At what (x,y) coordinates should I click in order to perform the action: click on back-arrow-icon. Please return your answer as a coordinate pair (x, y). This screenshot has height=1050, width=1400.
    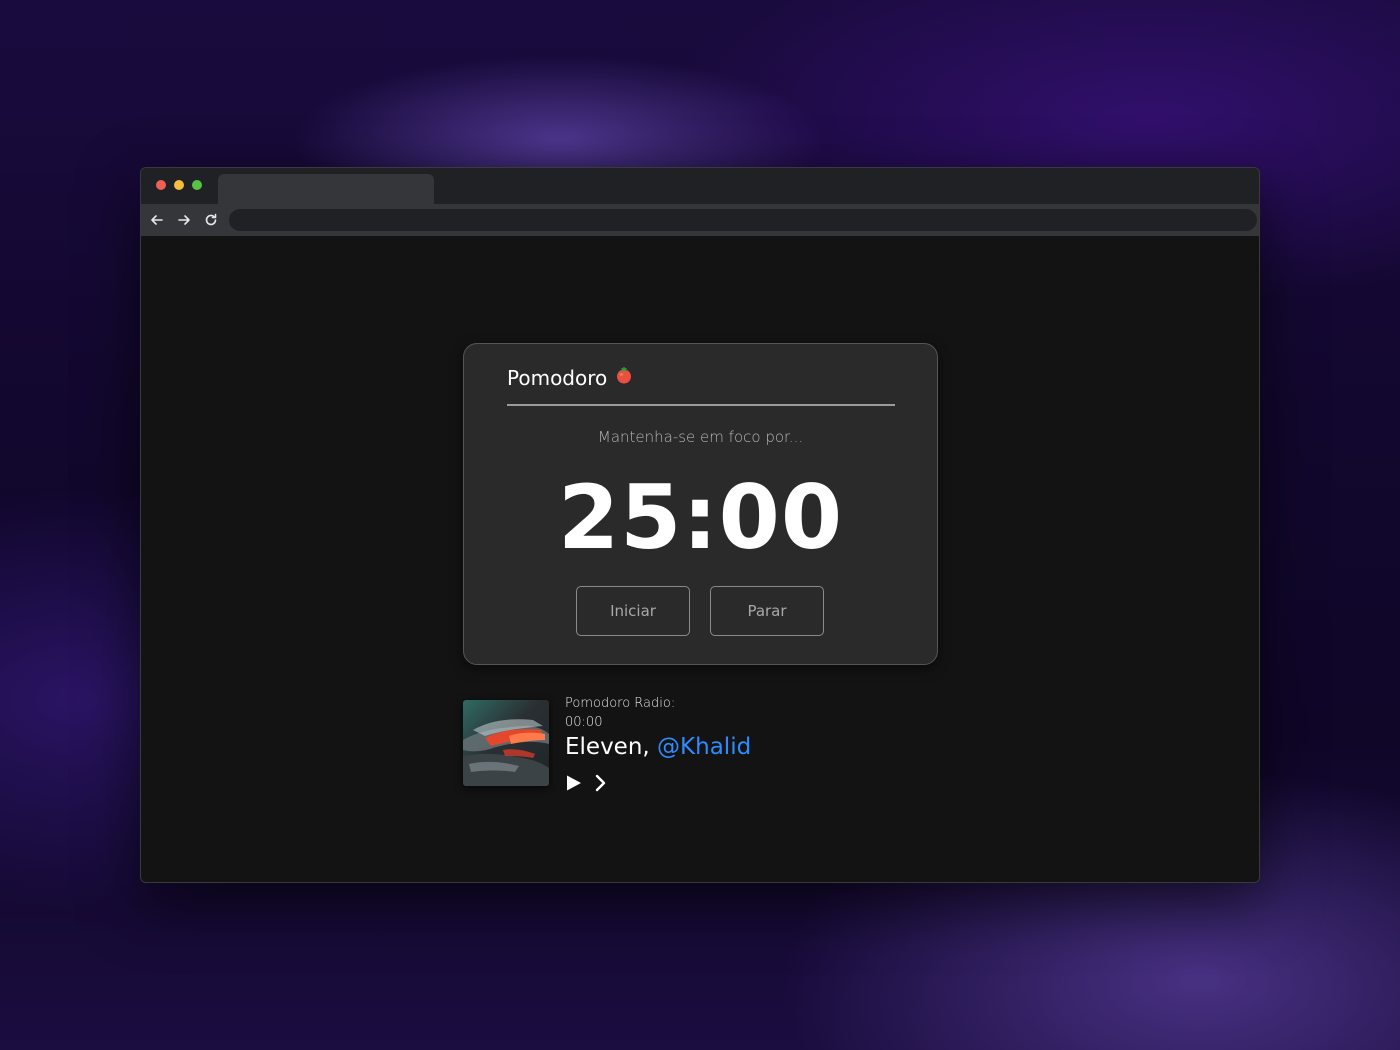
    Looking at the image, I should click on (157, 220).